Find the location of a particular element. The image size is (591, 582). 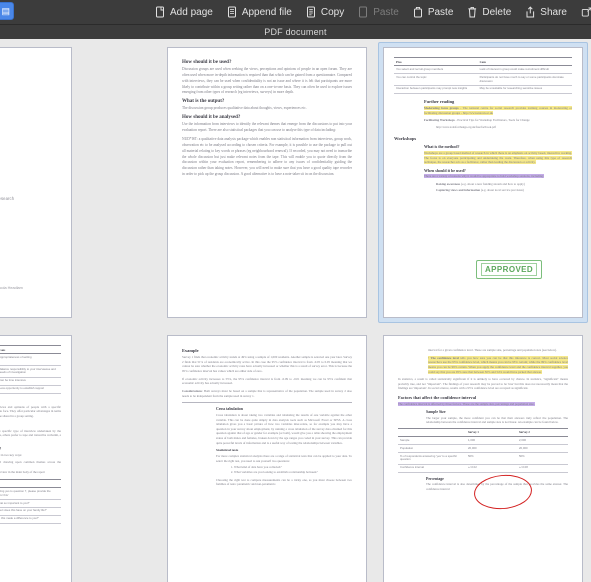

page5-considerations-term: Considerations is located at coordinates (192, 391).